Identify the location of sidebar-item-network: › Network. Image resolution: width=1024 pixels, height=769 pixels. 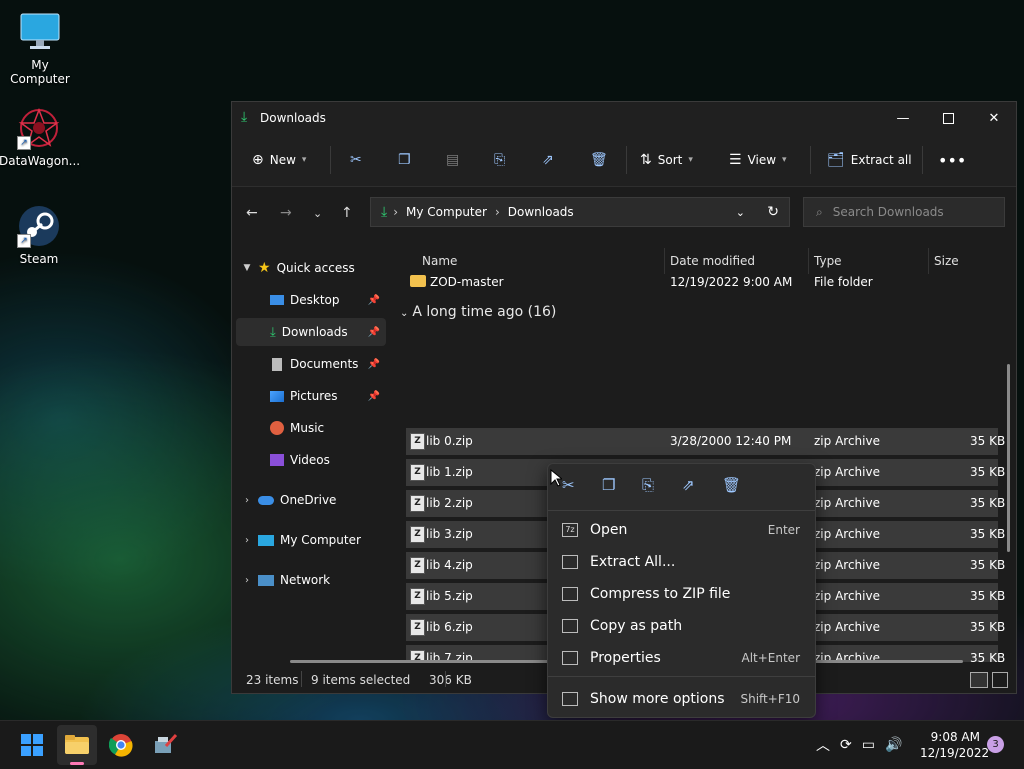
(311, 580).